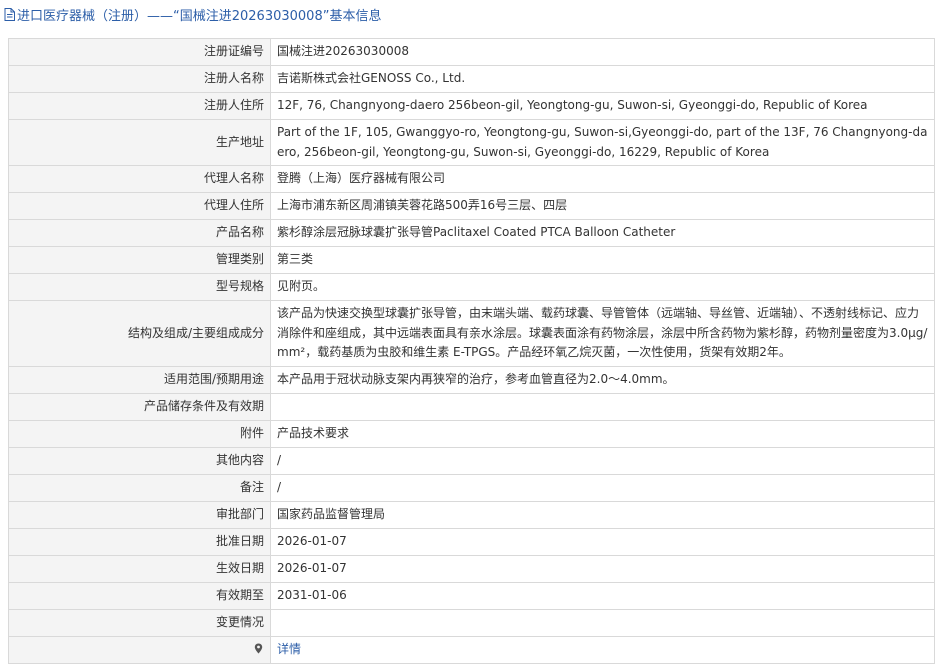 This screenshot has height=669, width=935. What do you see at coordinates (139, 52) in the screenshot?
I see `field-label: 注册证编号` at bounding box center [139, 52].